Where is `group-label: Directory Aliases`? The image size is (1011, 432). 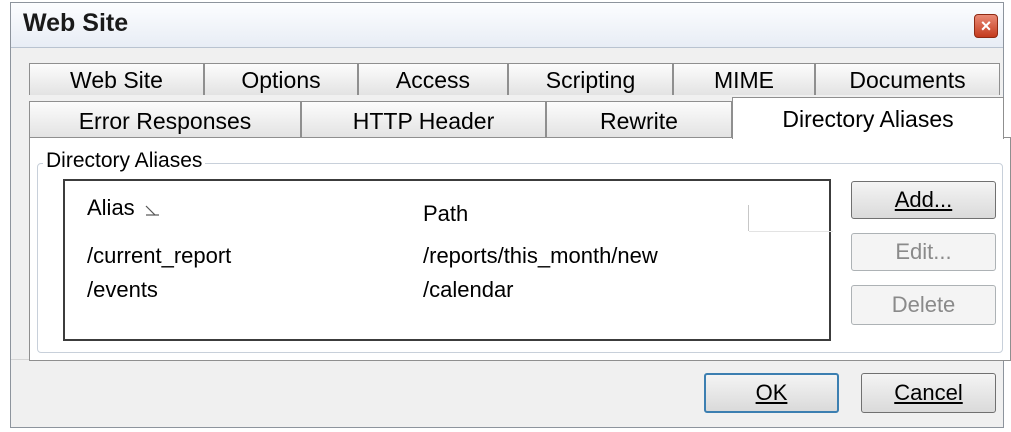
group-label: Directory Aliases is located at coordinates (124, 161).